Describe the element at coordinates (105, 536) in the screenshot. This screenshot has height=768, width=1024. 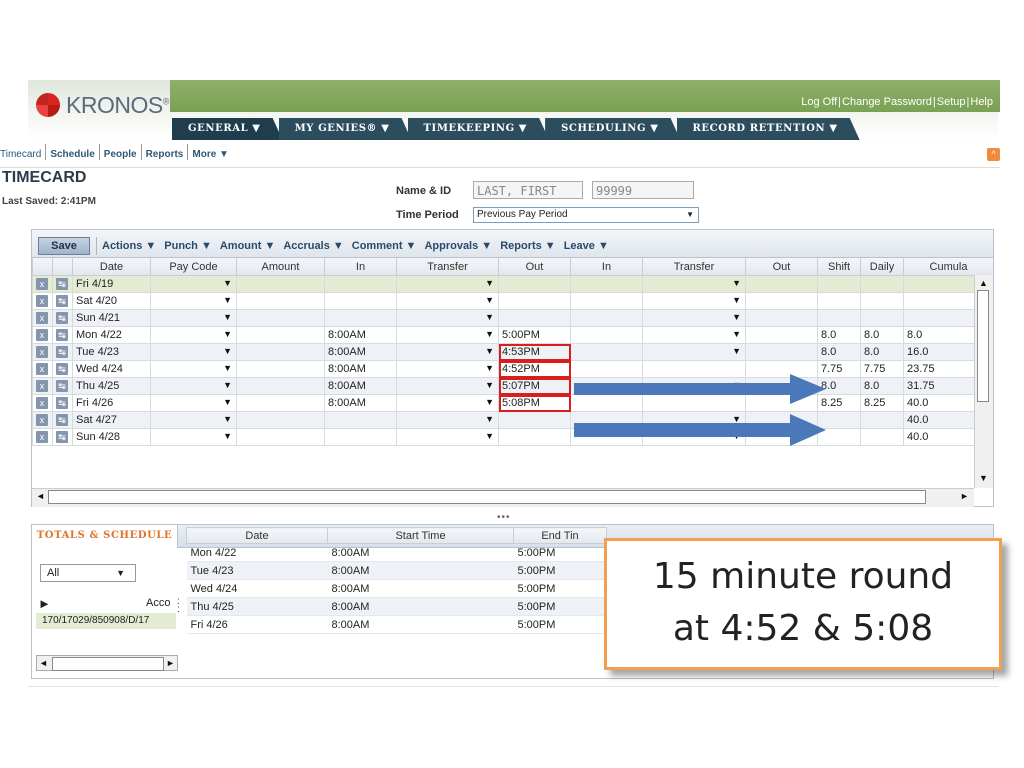
I see `tab-totals-schedule: TOTALS & SCHEDULE` at that location.